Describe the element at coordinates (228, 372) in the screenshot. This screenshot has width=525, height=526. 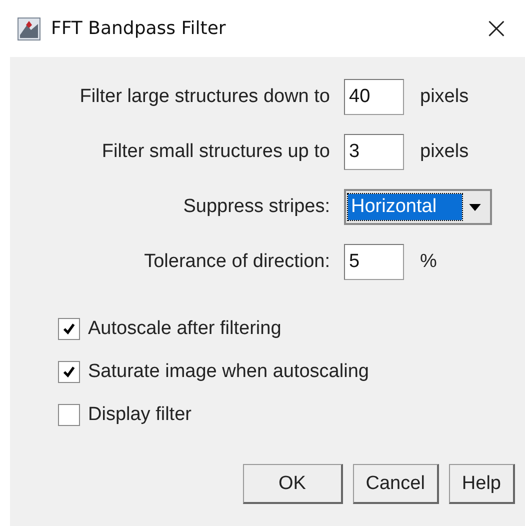
I see `checkbox-label: Saturate image when autoscaling` at that location.